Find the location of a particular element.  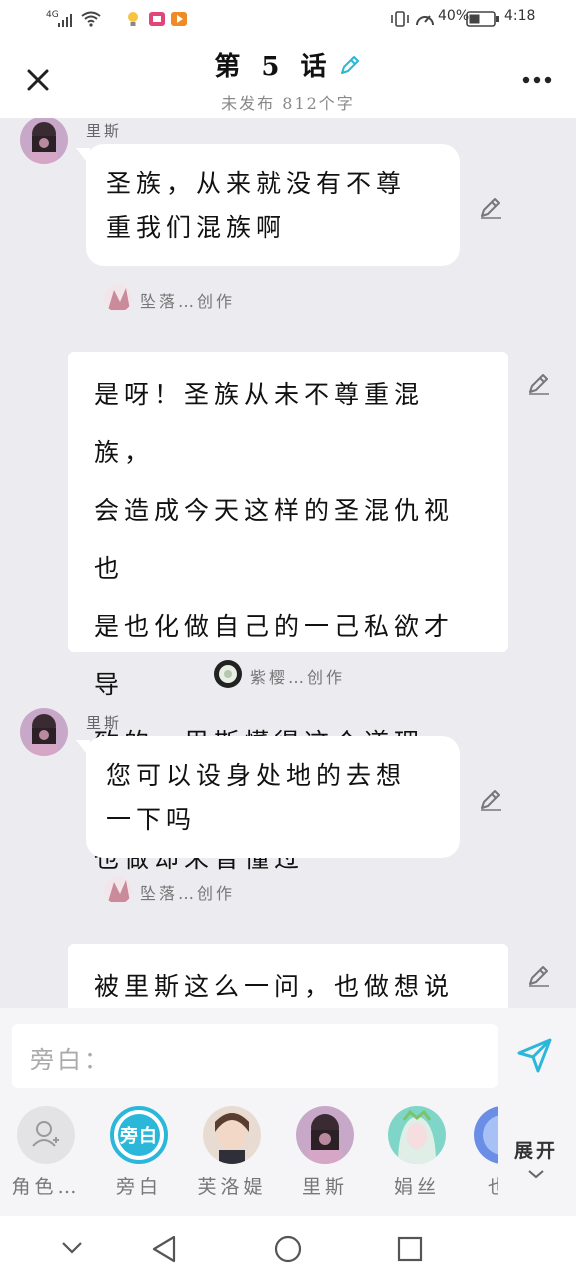

bulb-icon is located at coordinates (133, 19).